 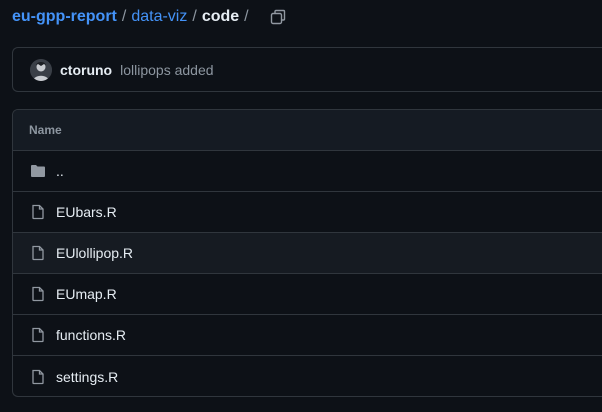 I want to click on file-link: EUbars.R, so click(x=86, y=212).